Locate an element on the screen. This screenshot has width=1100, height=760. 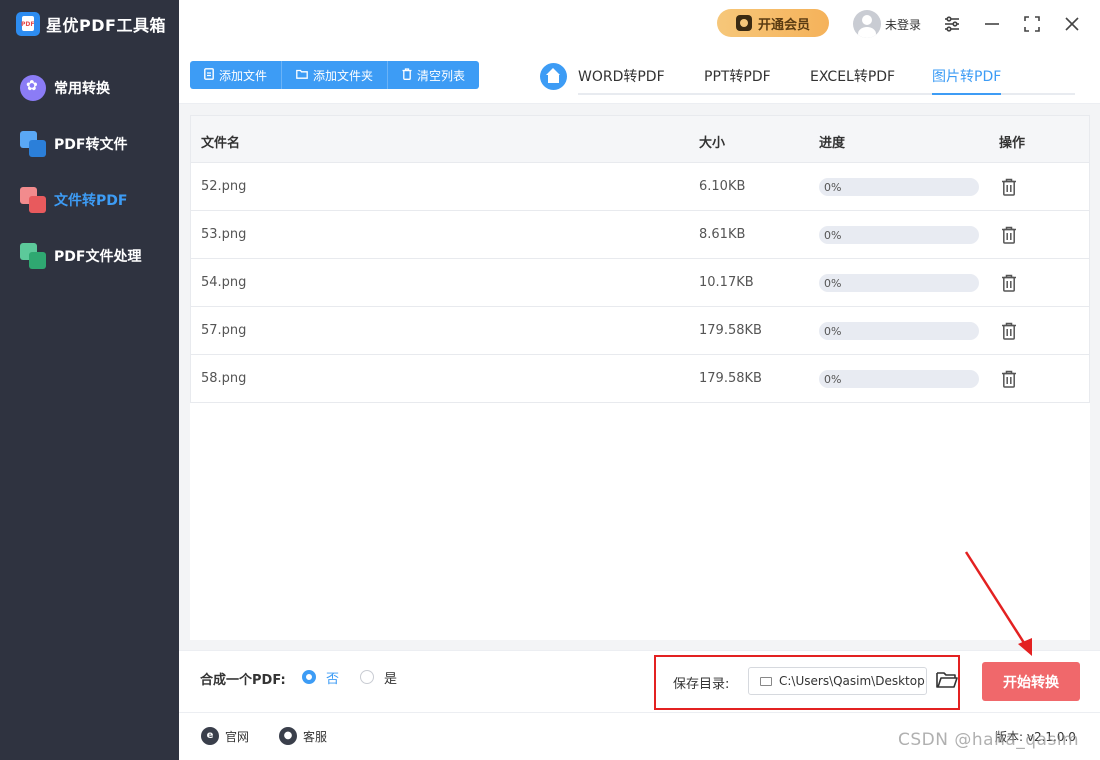
clear-list-button: 清空列表 is located at coordinates (434, 75).